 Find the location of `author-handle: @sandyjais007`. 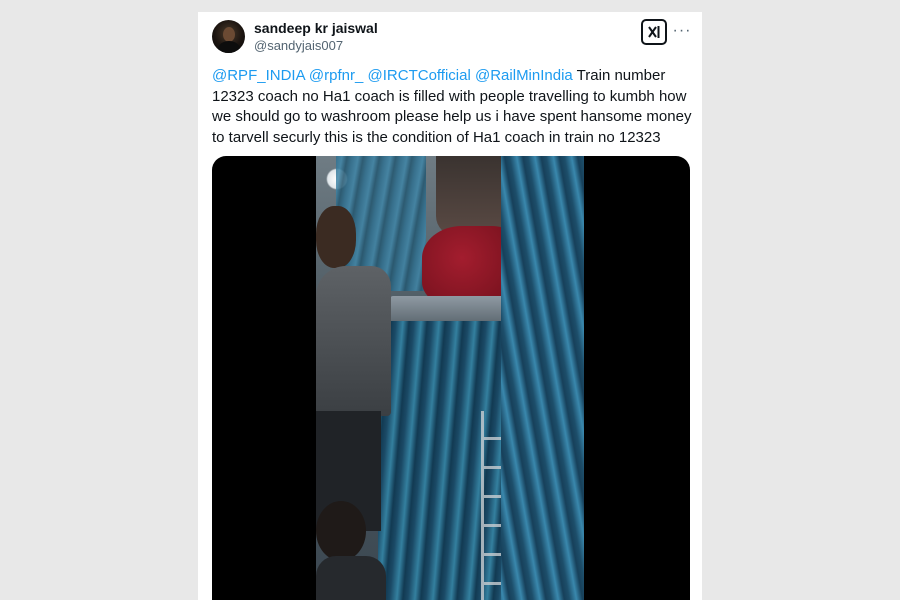

author-handle: @sandyjais007 is located at coordinates (298, 45).